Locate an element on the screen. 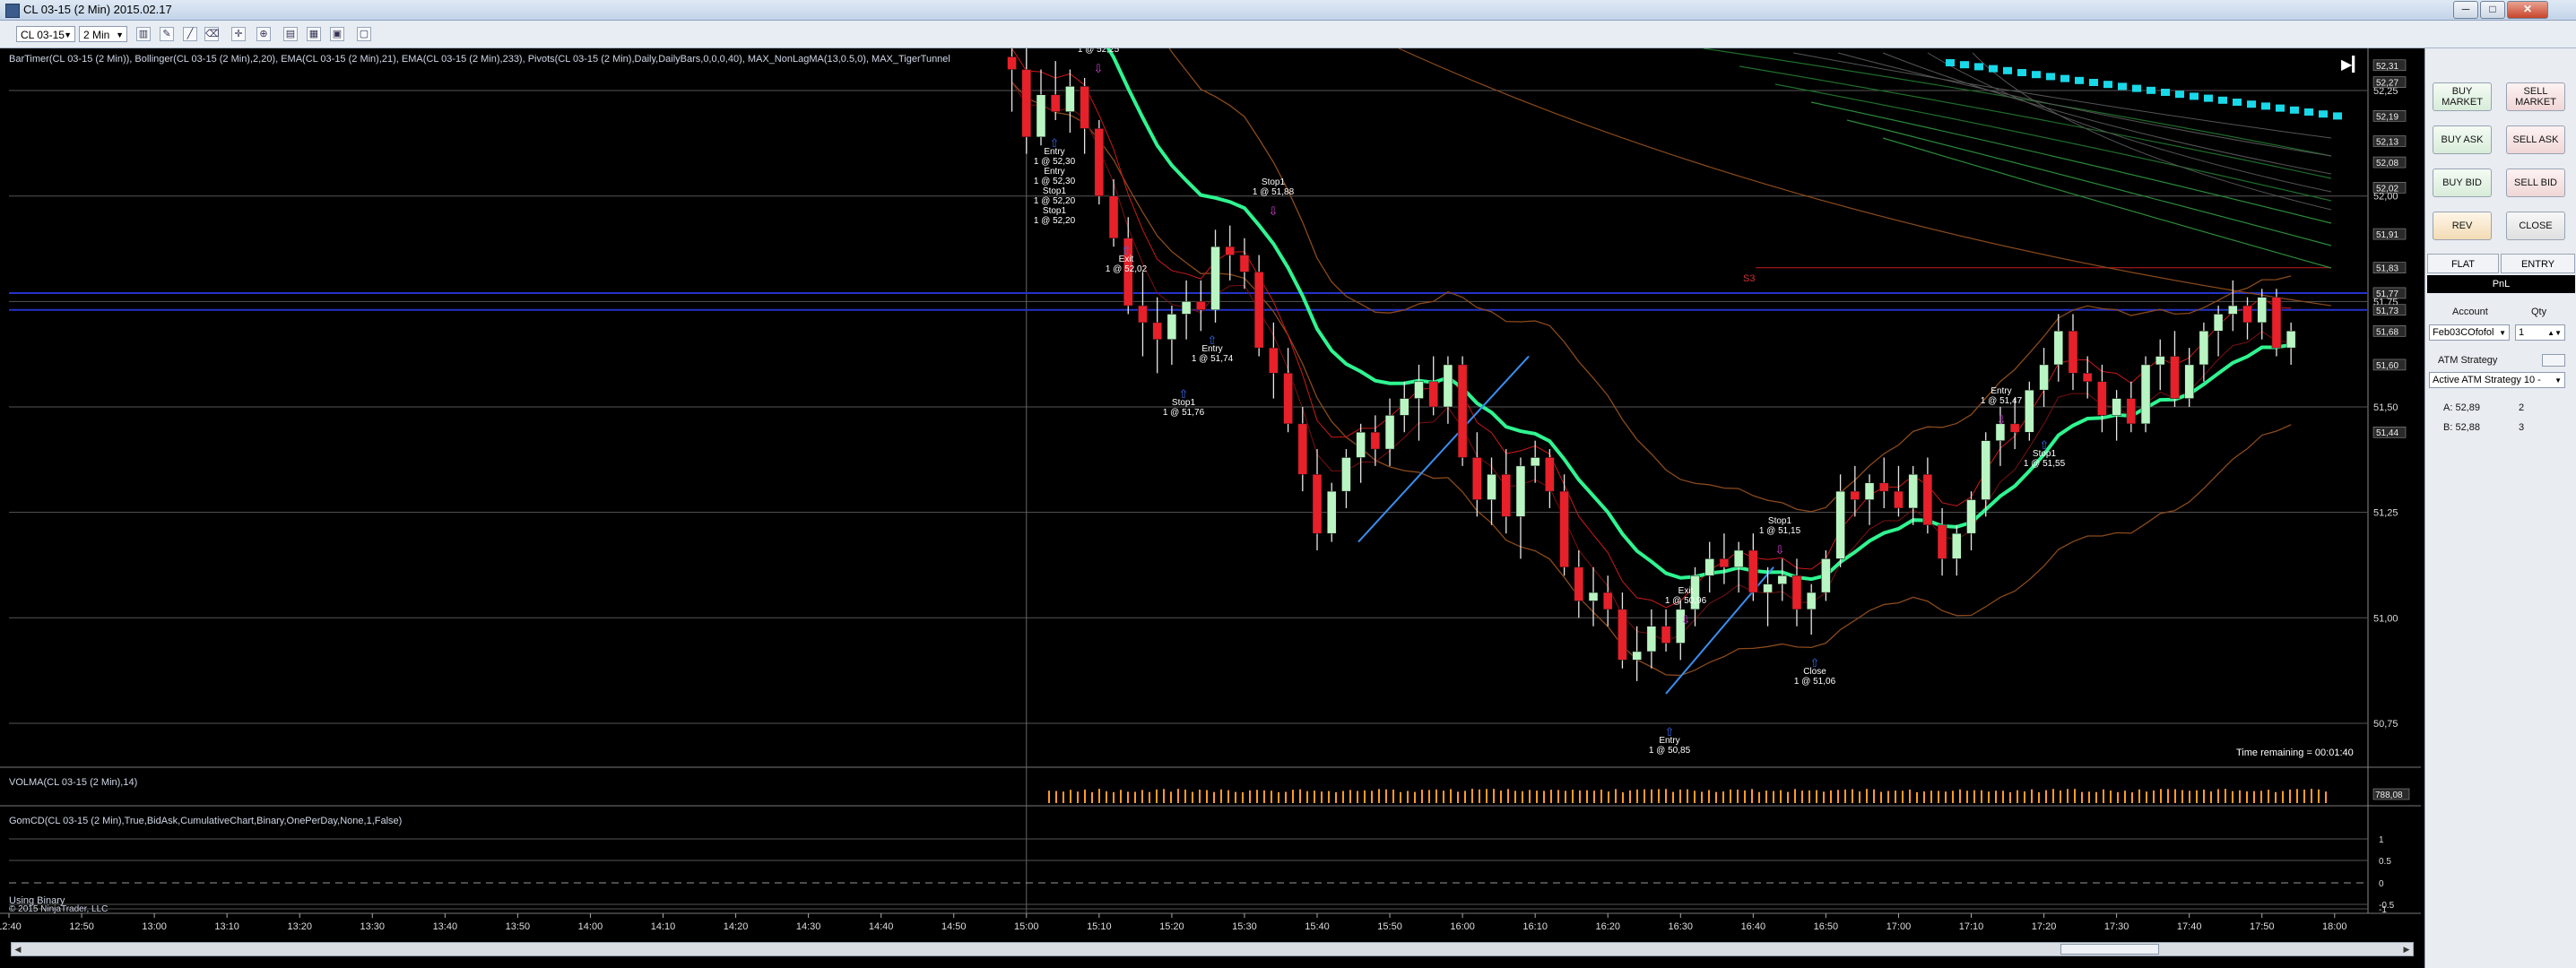 This screenshot has height=968, width=2576. price-axis-label: 50,75 is located at coordinates (2385, 724).